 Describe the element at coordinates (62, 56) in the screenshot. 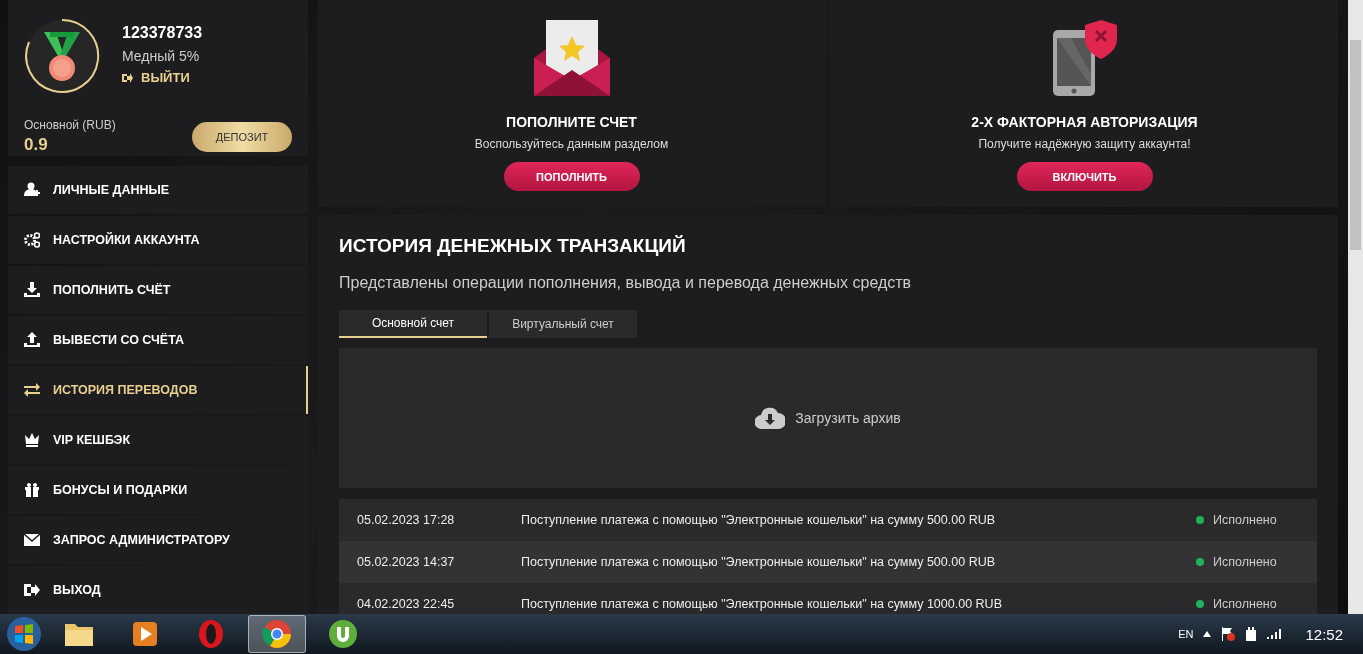

I see `medal-icon` at that location.